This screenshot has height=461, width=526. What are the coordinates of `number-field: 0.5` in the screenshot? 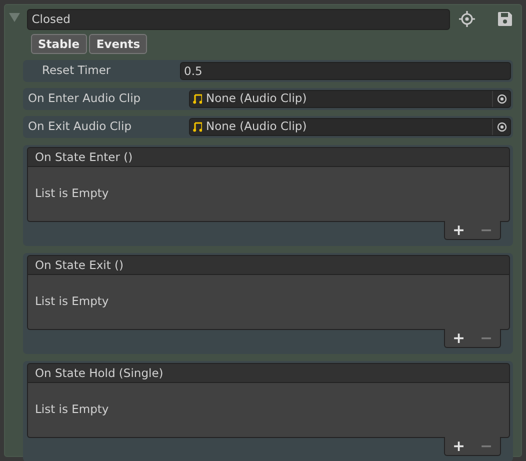 It's located at (345, 71).